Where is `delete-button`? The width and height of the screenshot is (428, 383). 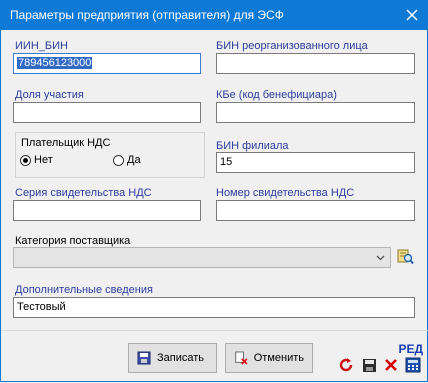
delete-button is located at coordinates (391, 365).